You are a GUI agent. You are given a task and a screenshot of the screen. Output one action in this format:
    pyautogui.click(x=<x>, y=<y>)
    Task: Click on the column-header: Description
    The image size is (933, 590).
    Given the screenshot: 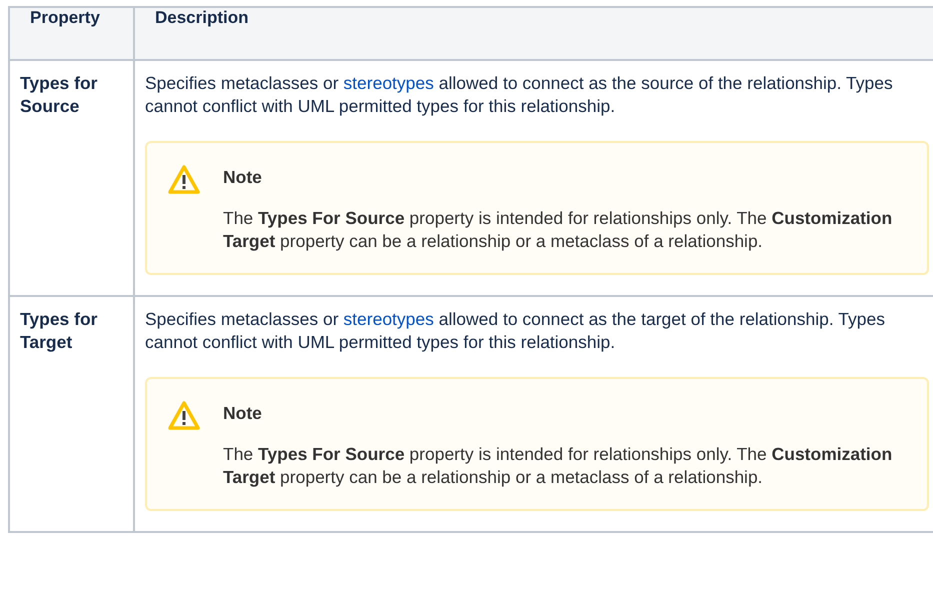 What is the action you would take?
    pyautogui.click(x=533, y=33)
    